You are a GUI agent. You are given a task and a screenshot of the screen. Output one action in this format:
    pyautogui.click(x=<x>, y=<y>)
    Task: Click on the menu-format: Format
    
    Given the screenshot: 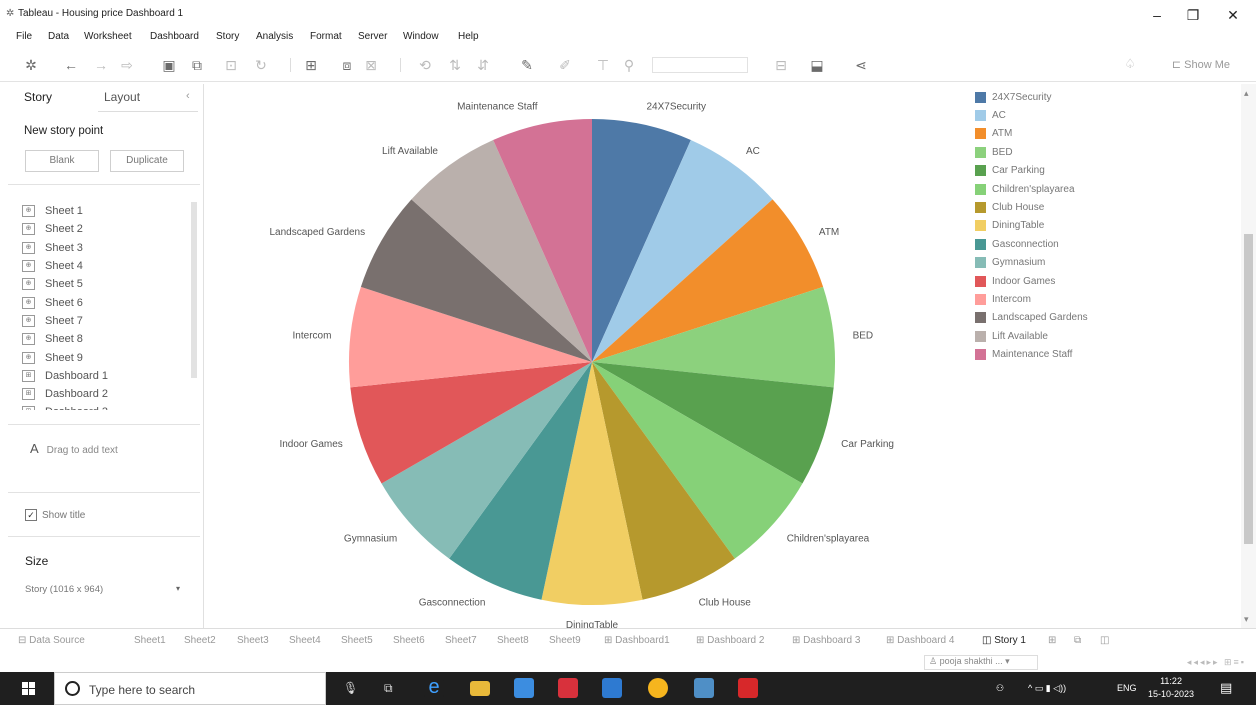 What is the action you would take?
    pyautogui.click(x=326, y=36)
    